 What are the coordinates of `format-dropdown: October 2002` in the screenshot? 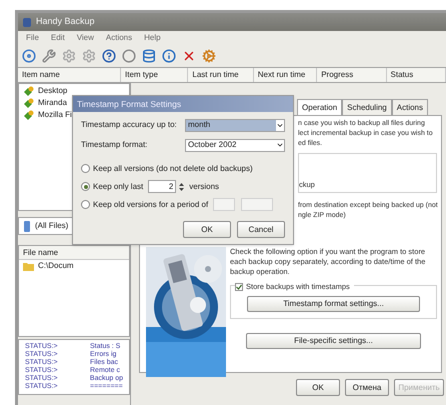 It's located at (235, 145).